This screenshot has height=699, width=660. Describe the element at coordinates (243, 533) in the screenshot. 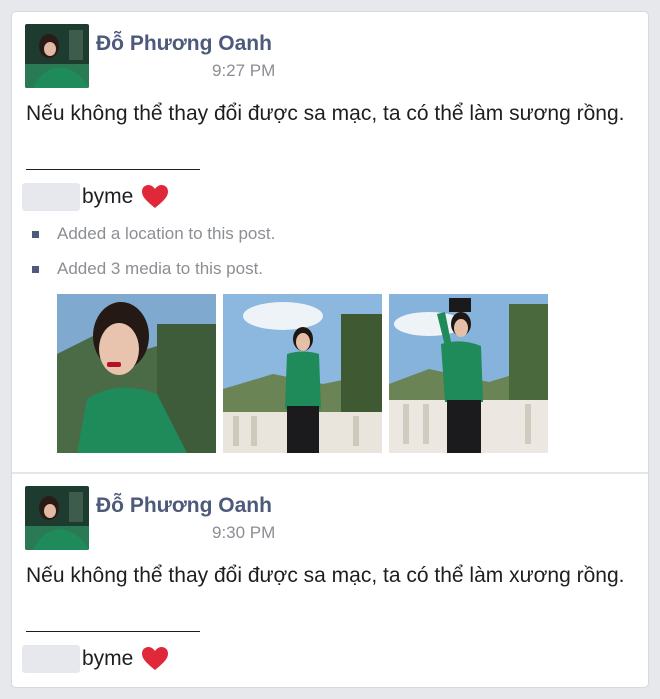

I see `post-timestamp: 9:30 PM` at that location.